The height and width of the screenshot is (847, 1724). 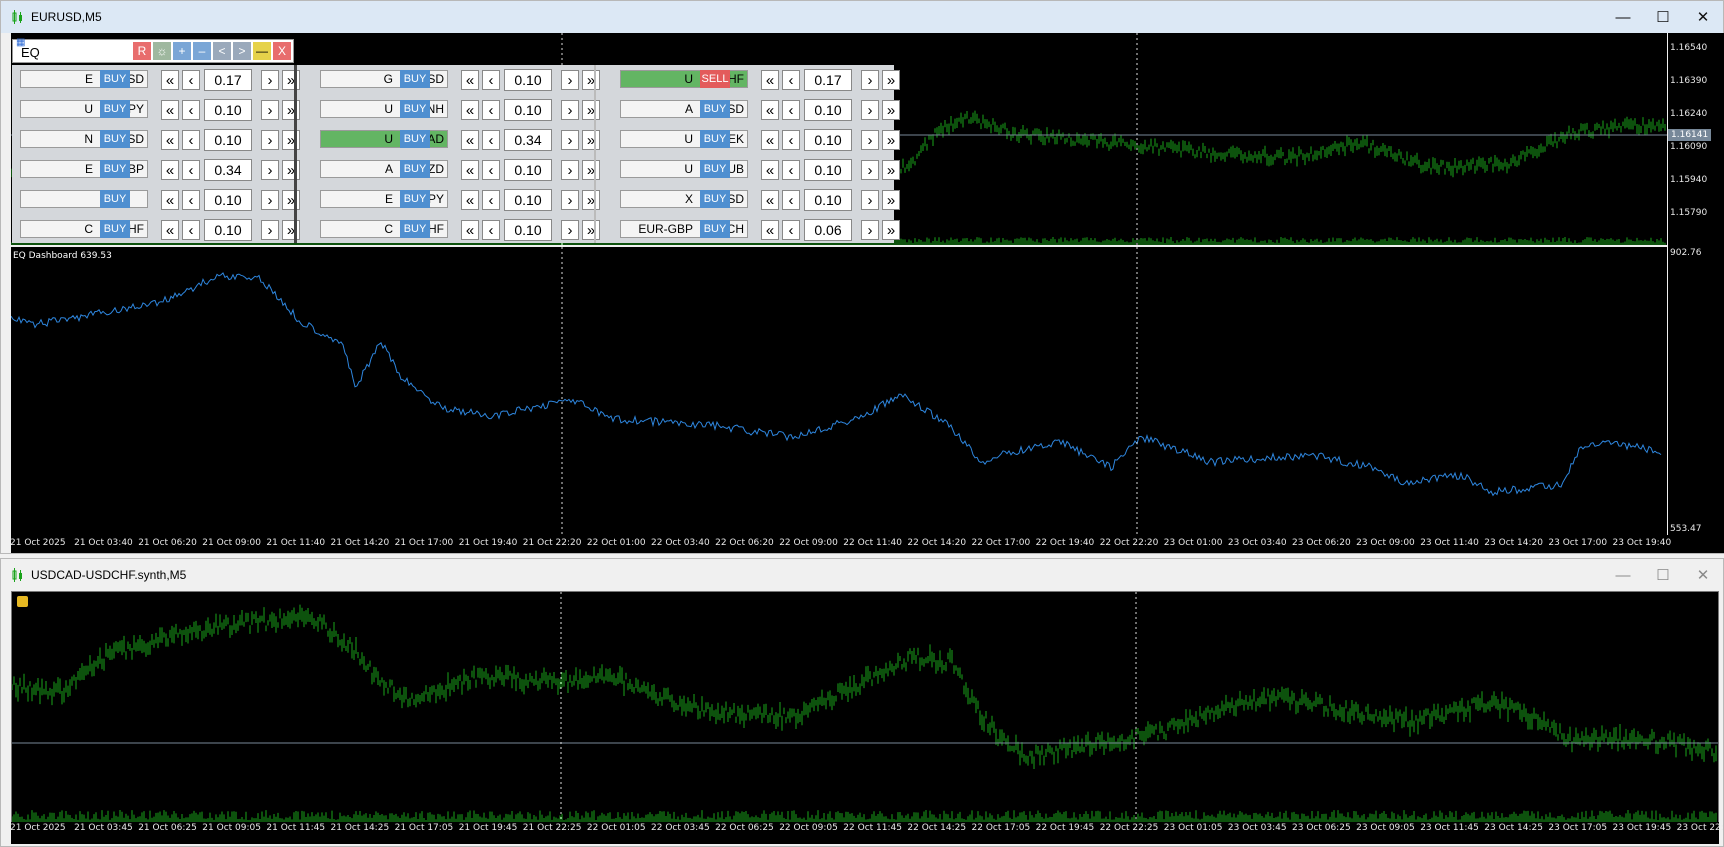 I want to click on window-titlebar: EURUSD,M5 — ☐ ✕, so click(x=862, y=17).